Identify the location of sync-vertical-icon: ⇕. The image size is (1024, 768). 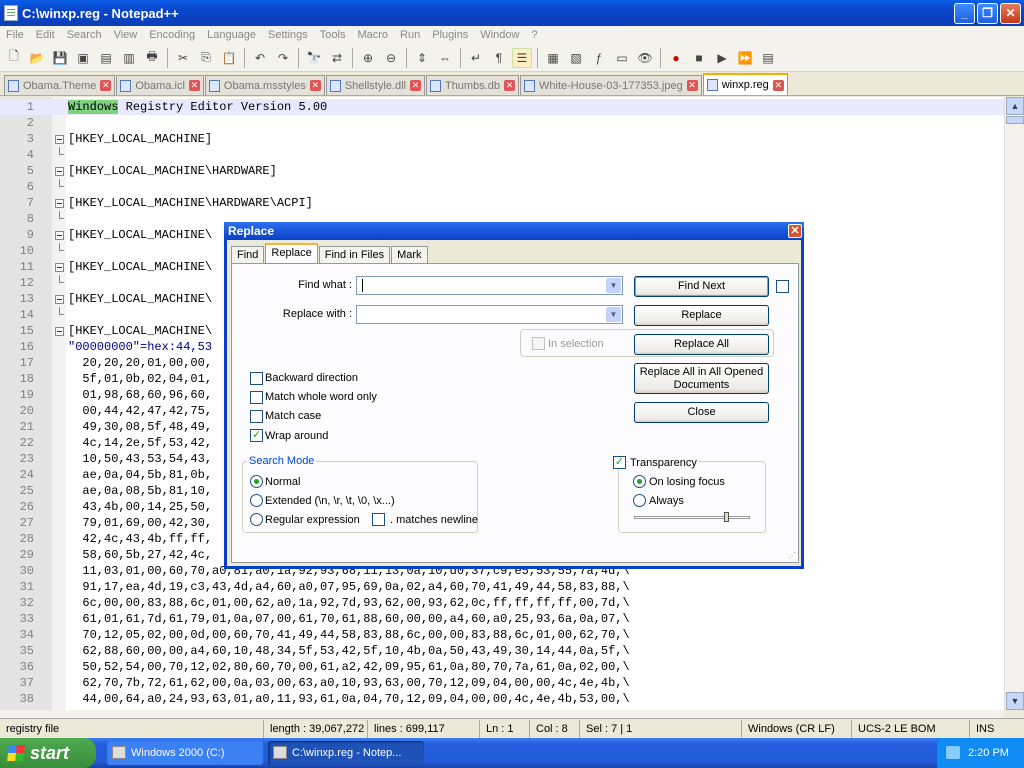
(422, 58).